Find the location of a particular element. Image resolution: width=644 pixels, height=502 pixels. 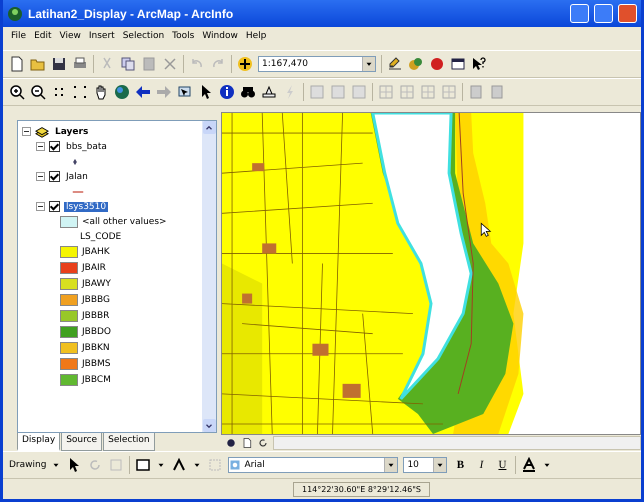

menu-item: Edit is located at coordinates (43, 38).